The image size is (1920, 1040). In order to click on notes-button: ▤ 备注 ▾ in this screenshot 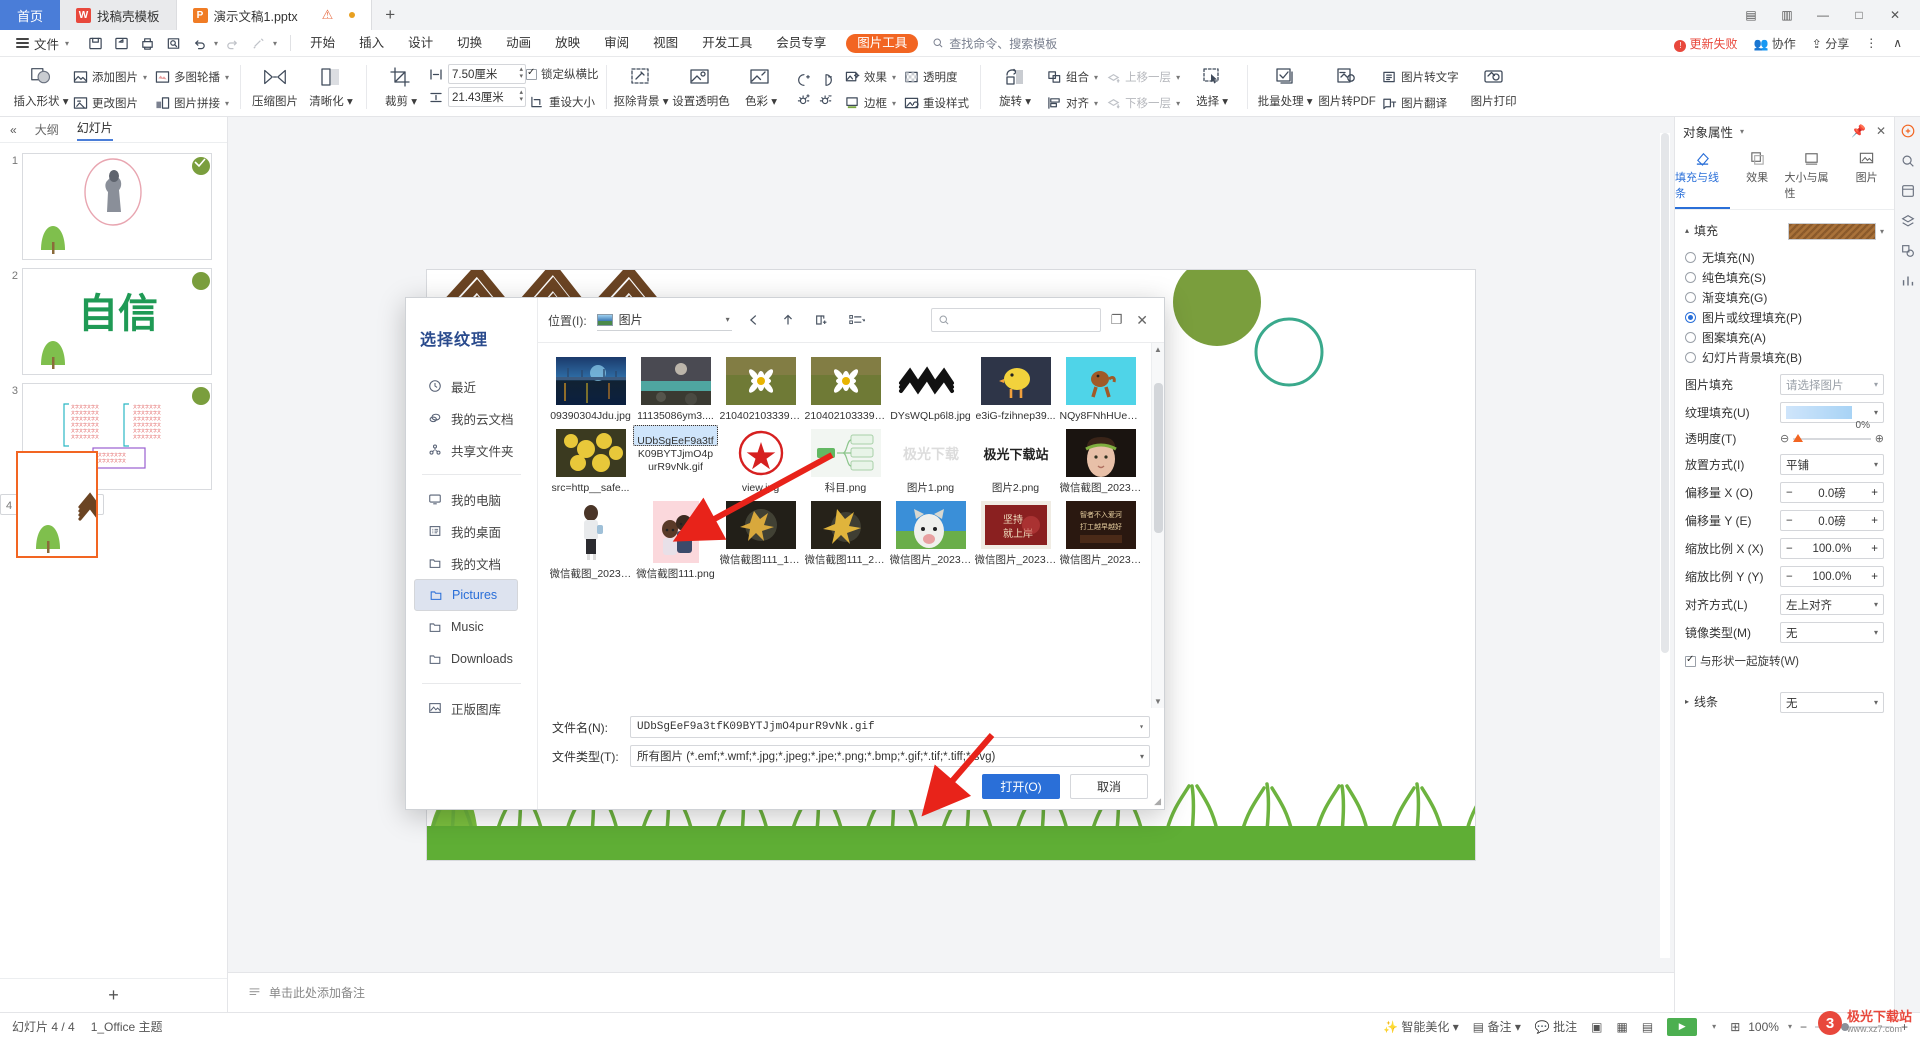, I will do `click(1497, 1026)`.